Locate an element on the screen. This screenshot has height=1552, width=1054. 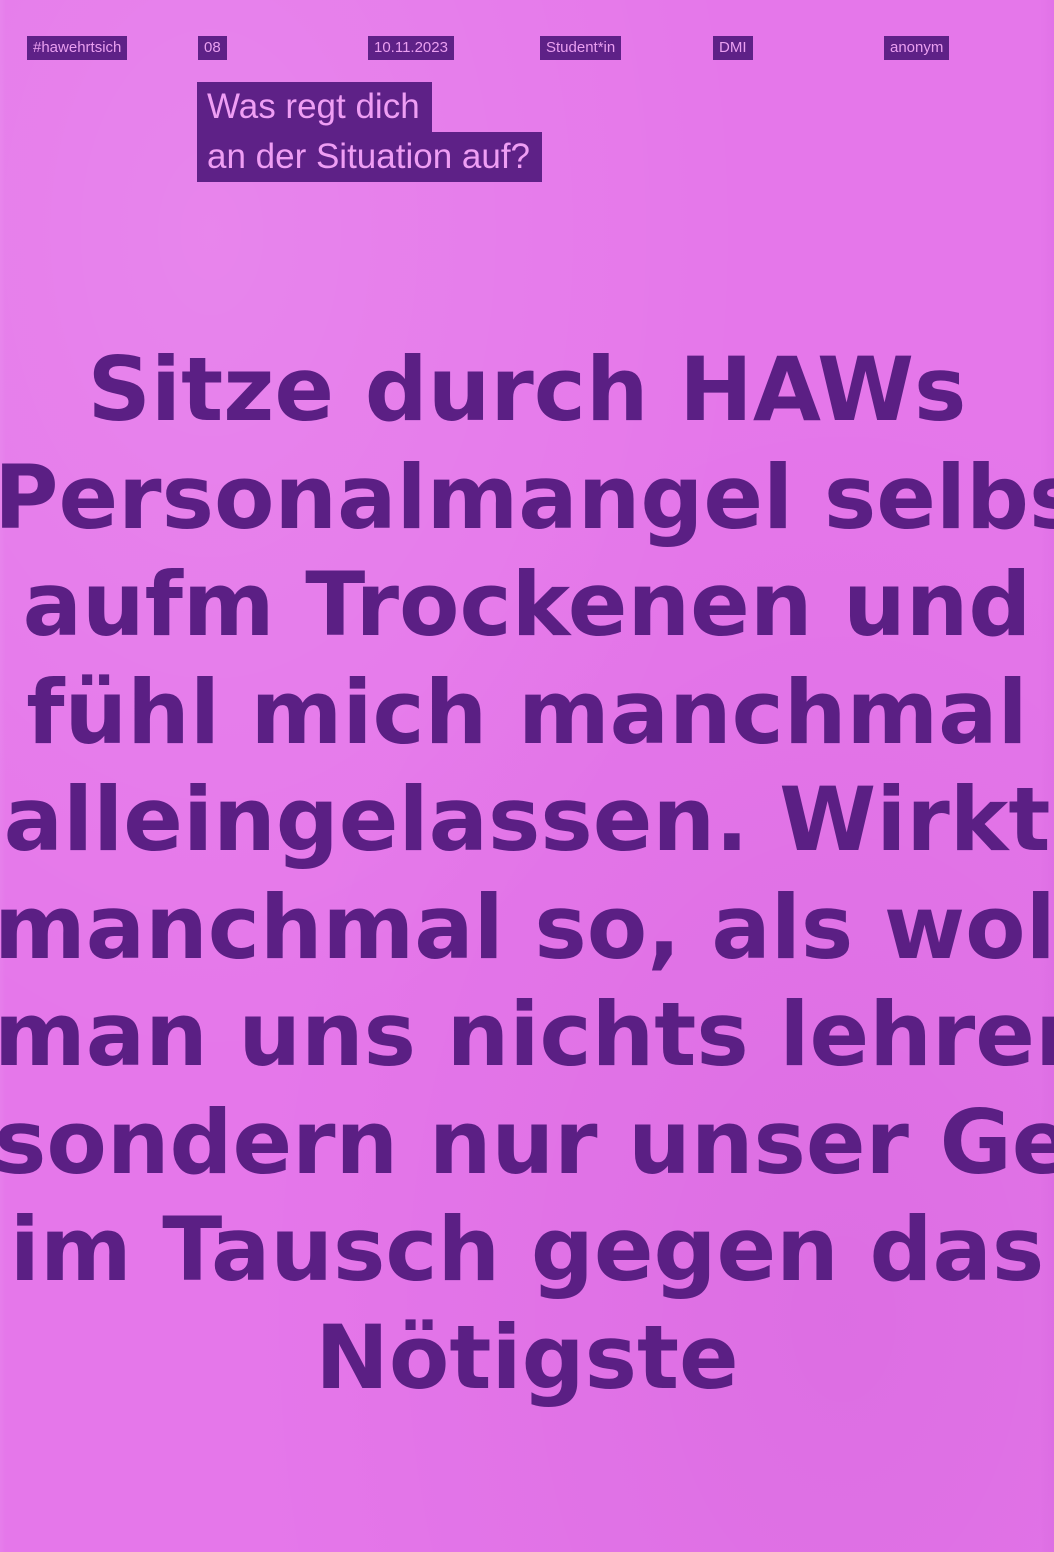
department-label: DMI is located at coordinates (733, 48).